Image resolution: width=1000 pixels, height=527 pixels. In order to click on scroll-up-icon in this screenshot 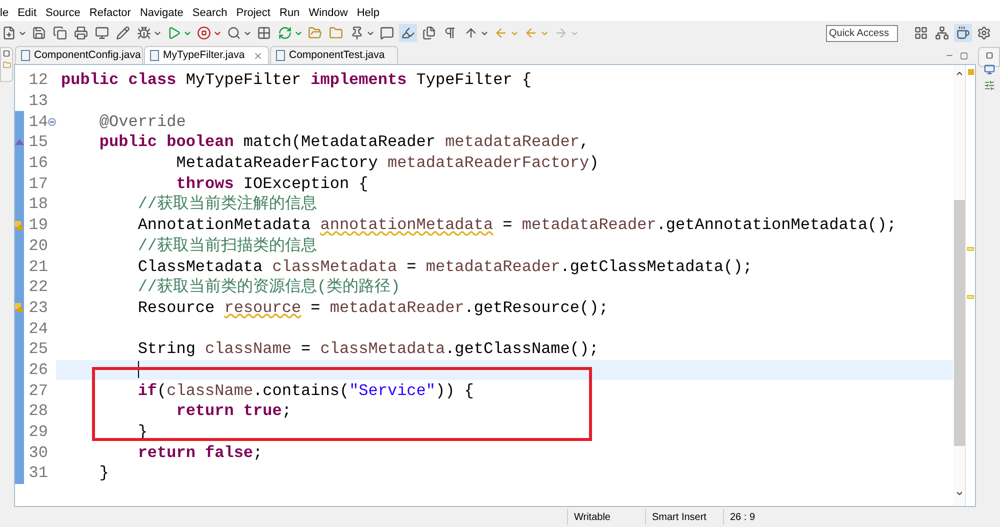, I will do `click(959, 73)`.